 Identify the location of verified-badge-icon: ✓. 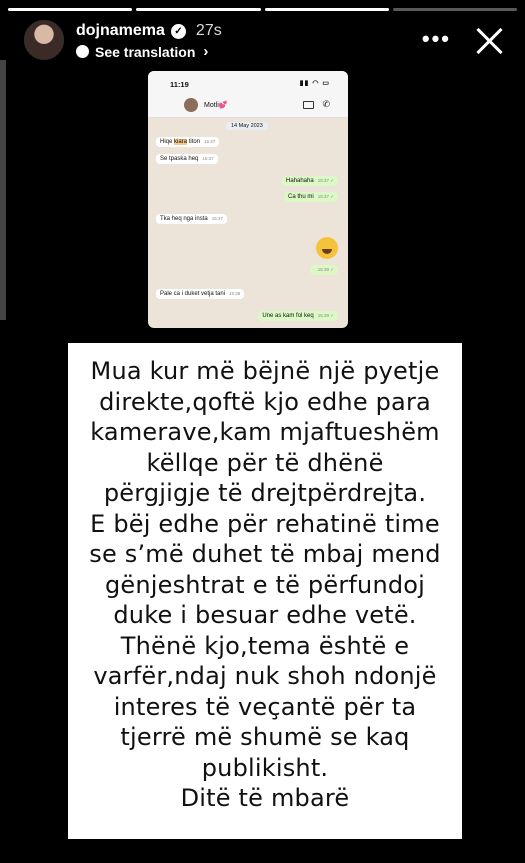
(178, 31).